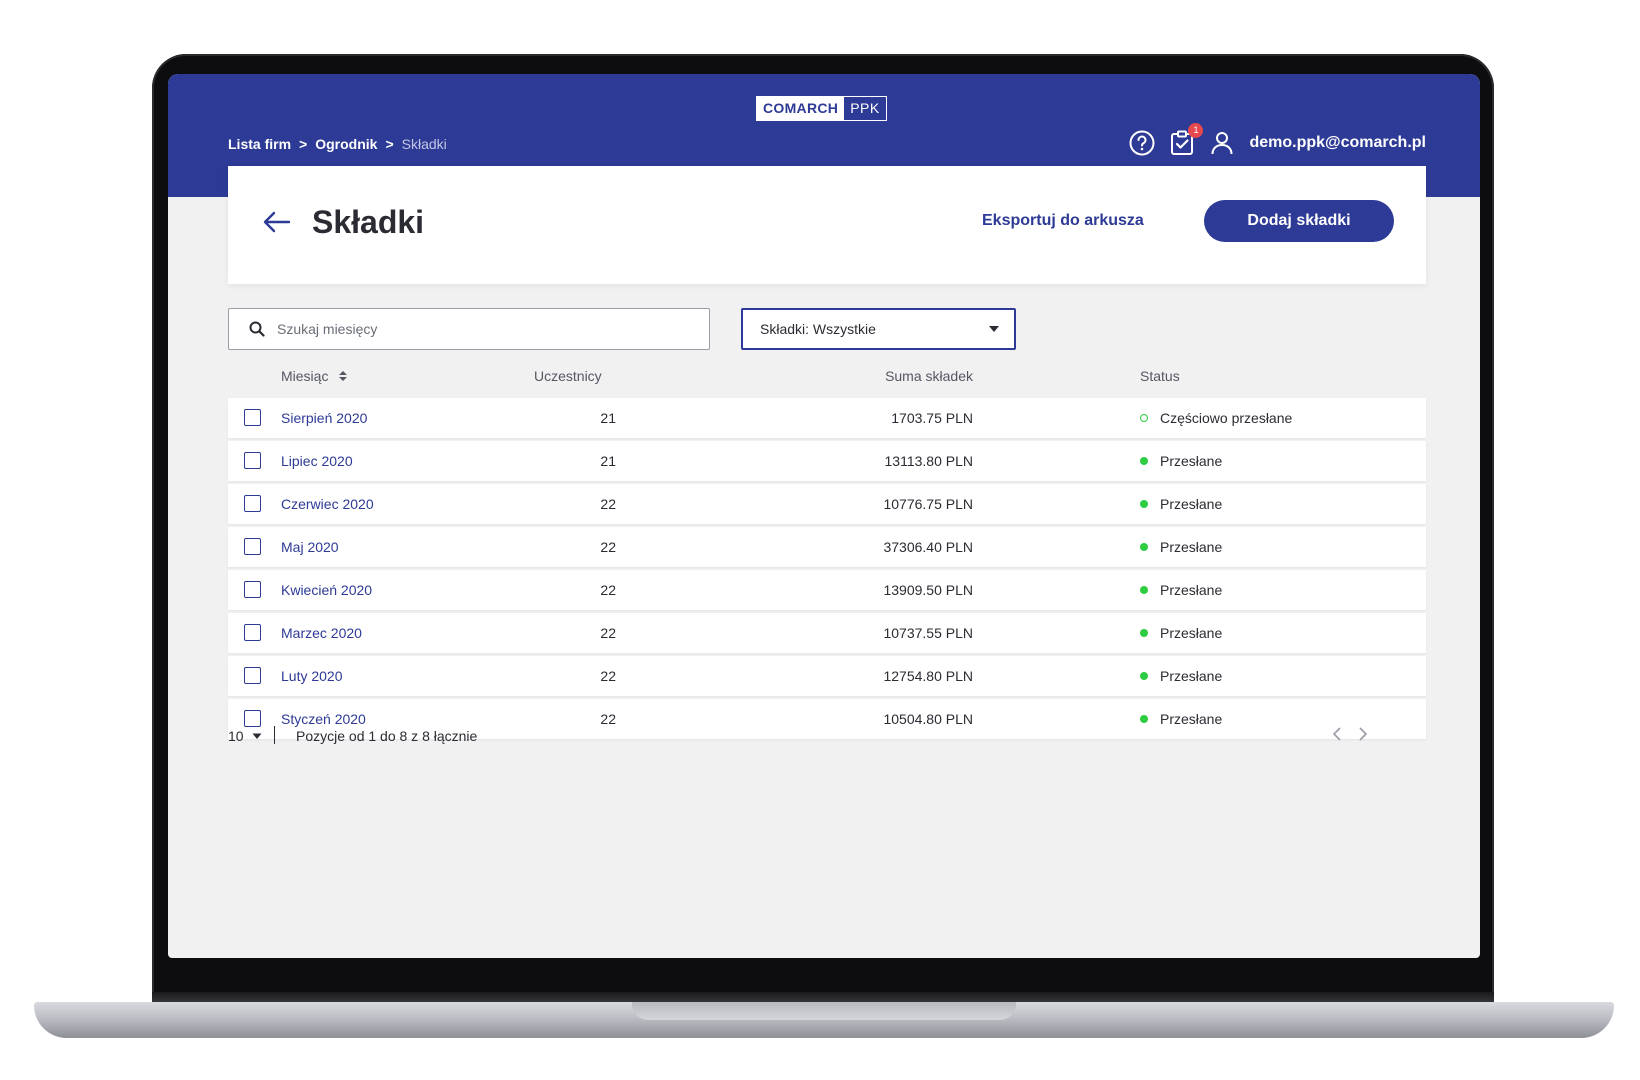 The width and height of the screenshot is (1640, 1080). I want to click on previous-page-button, so click(1337, 735).